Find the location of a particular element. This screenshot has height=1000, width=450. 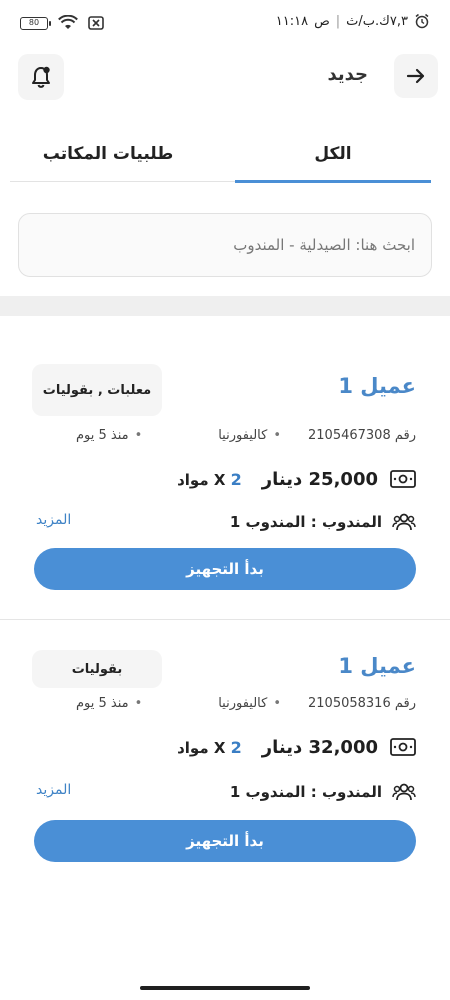

search-box is located at coordinates (225, 245).